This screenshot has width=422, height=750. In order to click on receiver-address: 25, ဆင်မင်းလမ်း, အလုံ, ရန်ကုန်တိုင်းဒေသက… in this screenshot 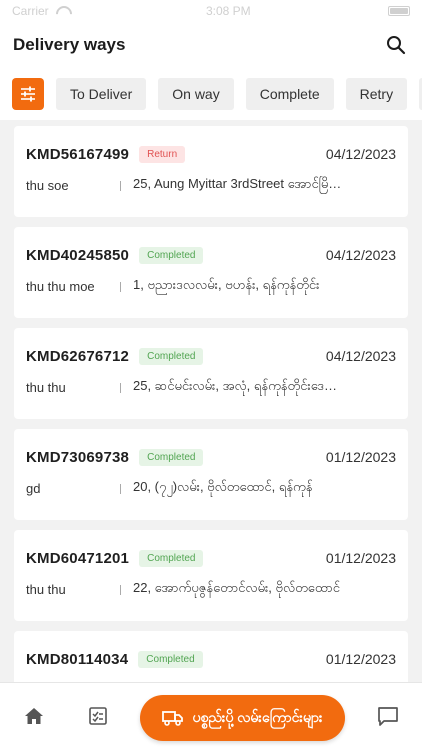, I will do `click(244, 385)`.